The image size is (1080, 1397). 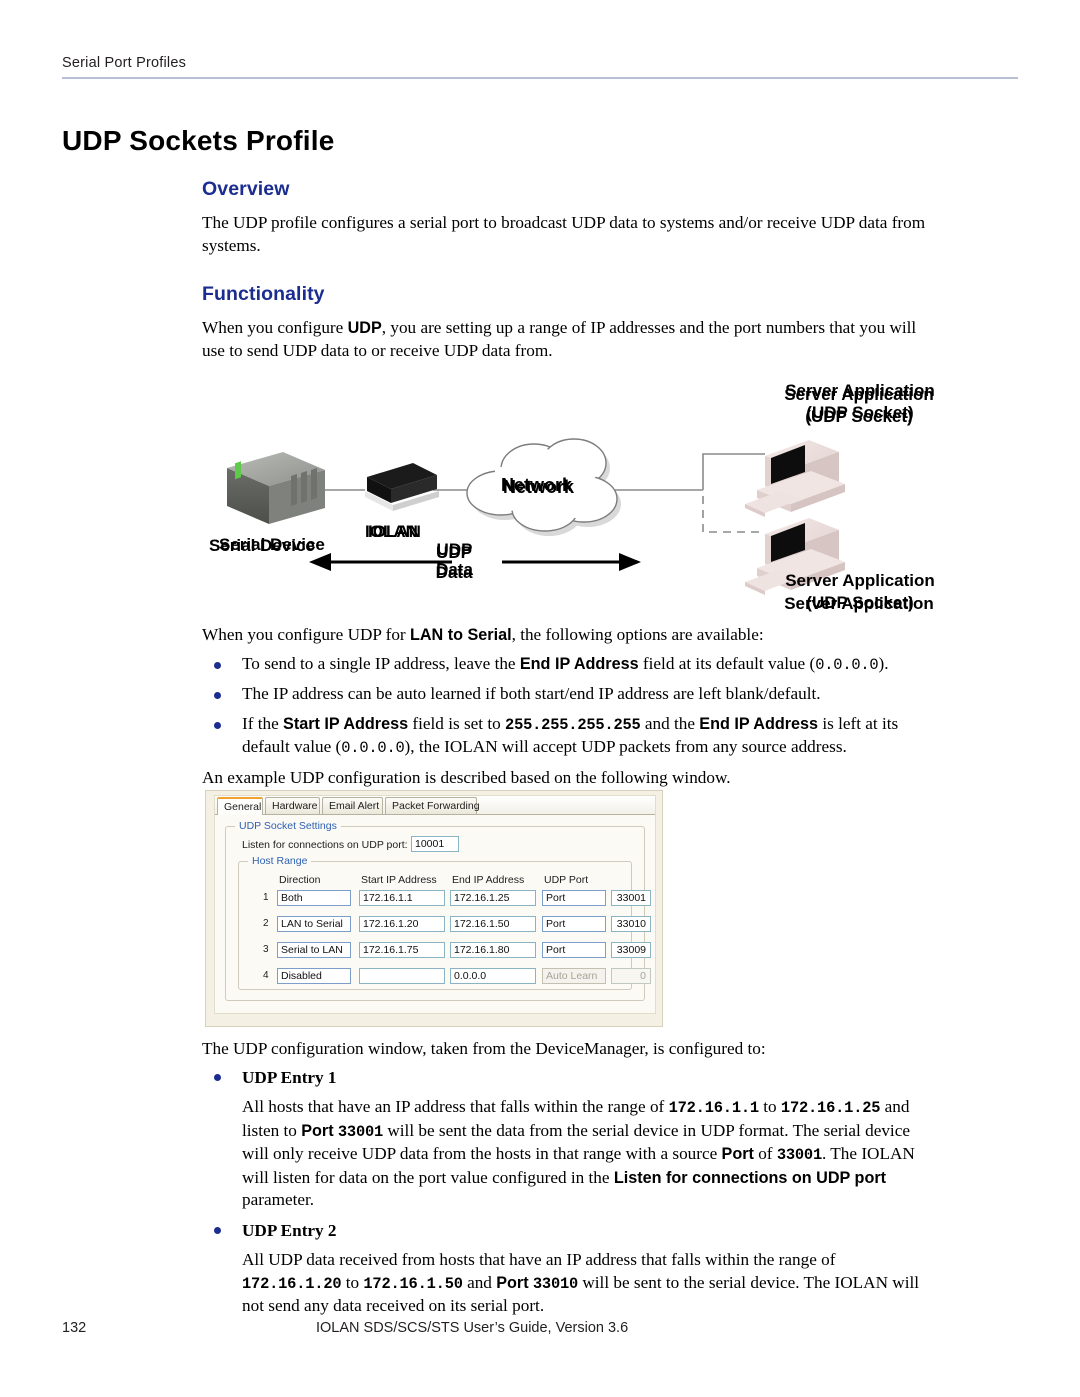 I want to click on start-ip-input: 172.16.1.75, so click(x=402, y=950).